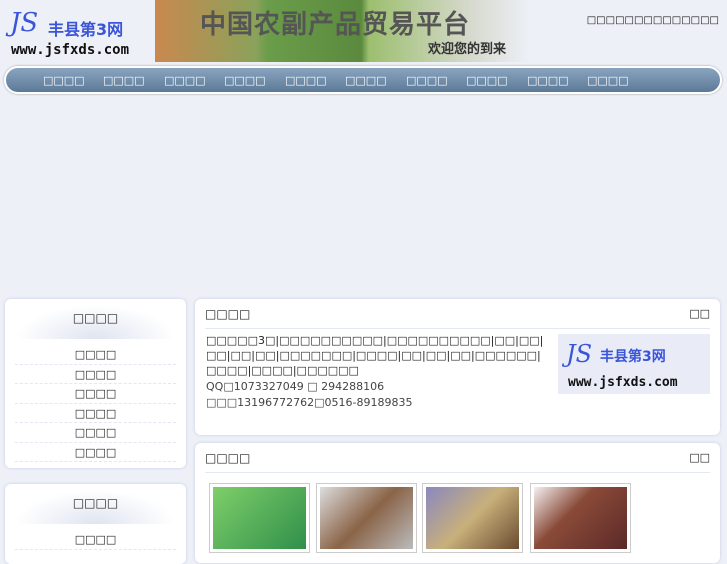  I want to click on sidebar-panel-1: □□□□ □□□□ □□□□ □□□□ □□□□ □□□□ □□□□, so click(95, 383).